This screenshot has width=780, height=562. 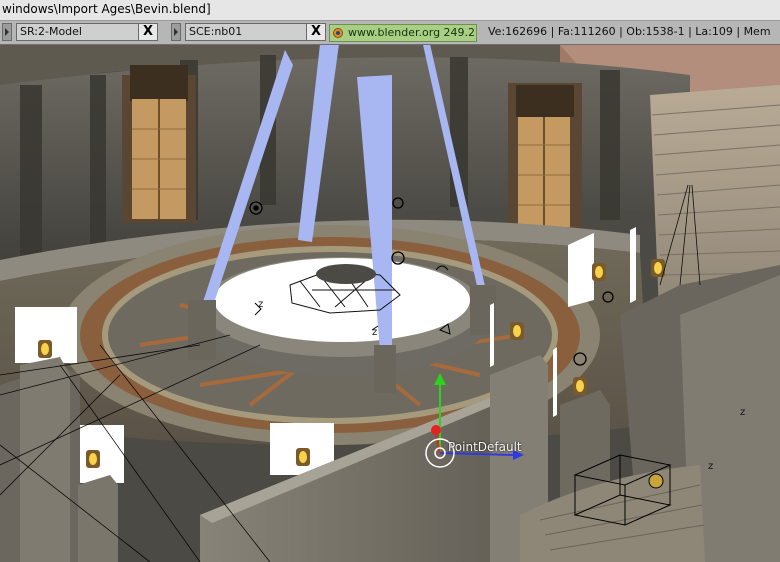 What do you see at coordinates (485, 447) in the screenshot?
I see `active-object-label: PointDefault` at bounding box center [485, 447].